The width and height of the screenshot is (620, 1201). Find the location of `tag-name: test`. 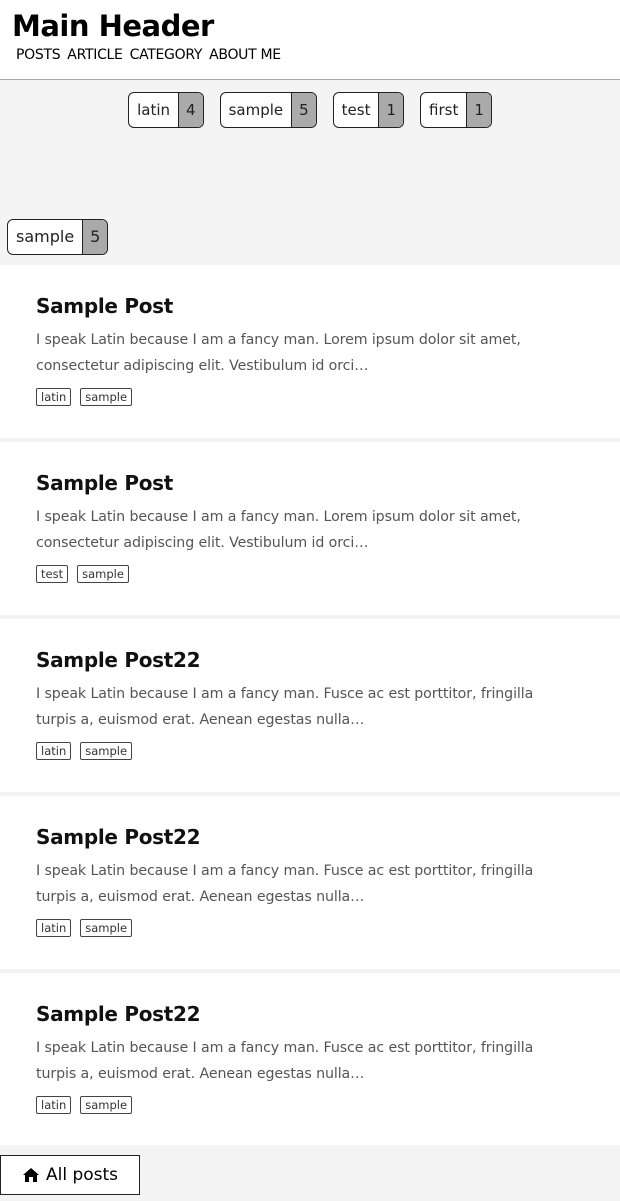

tag-name: test is located at coordinates (356, 110).